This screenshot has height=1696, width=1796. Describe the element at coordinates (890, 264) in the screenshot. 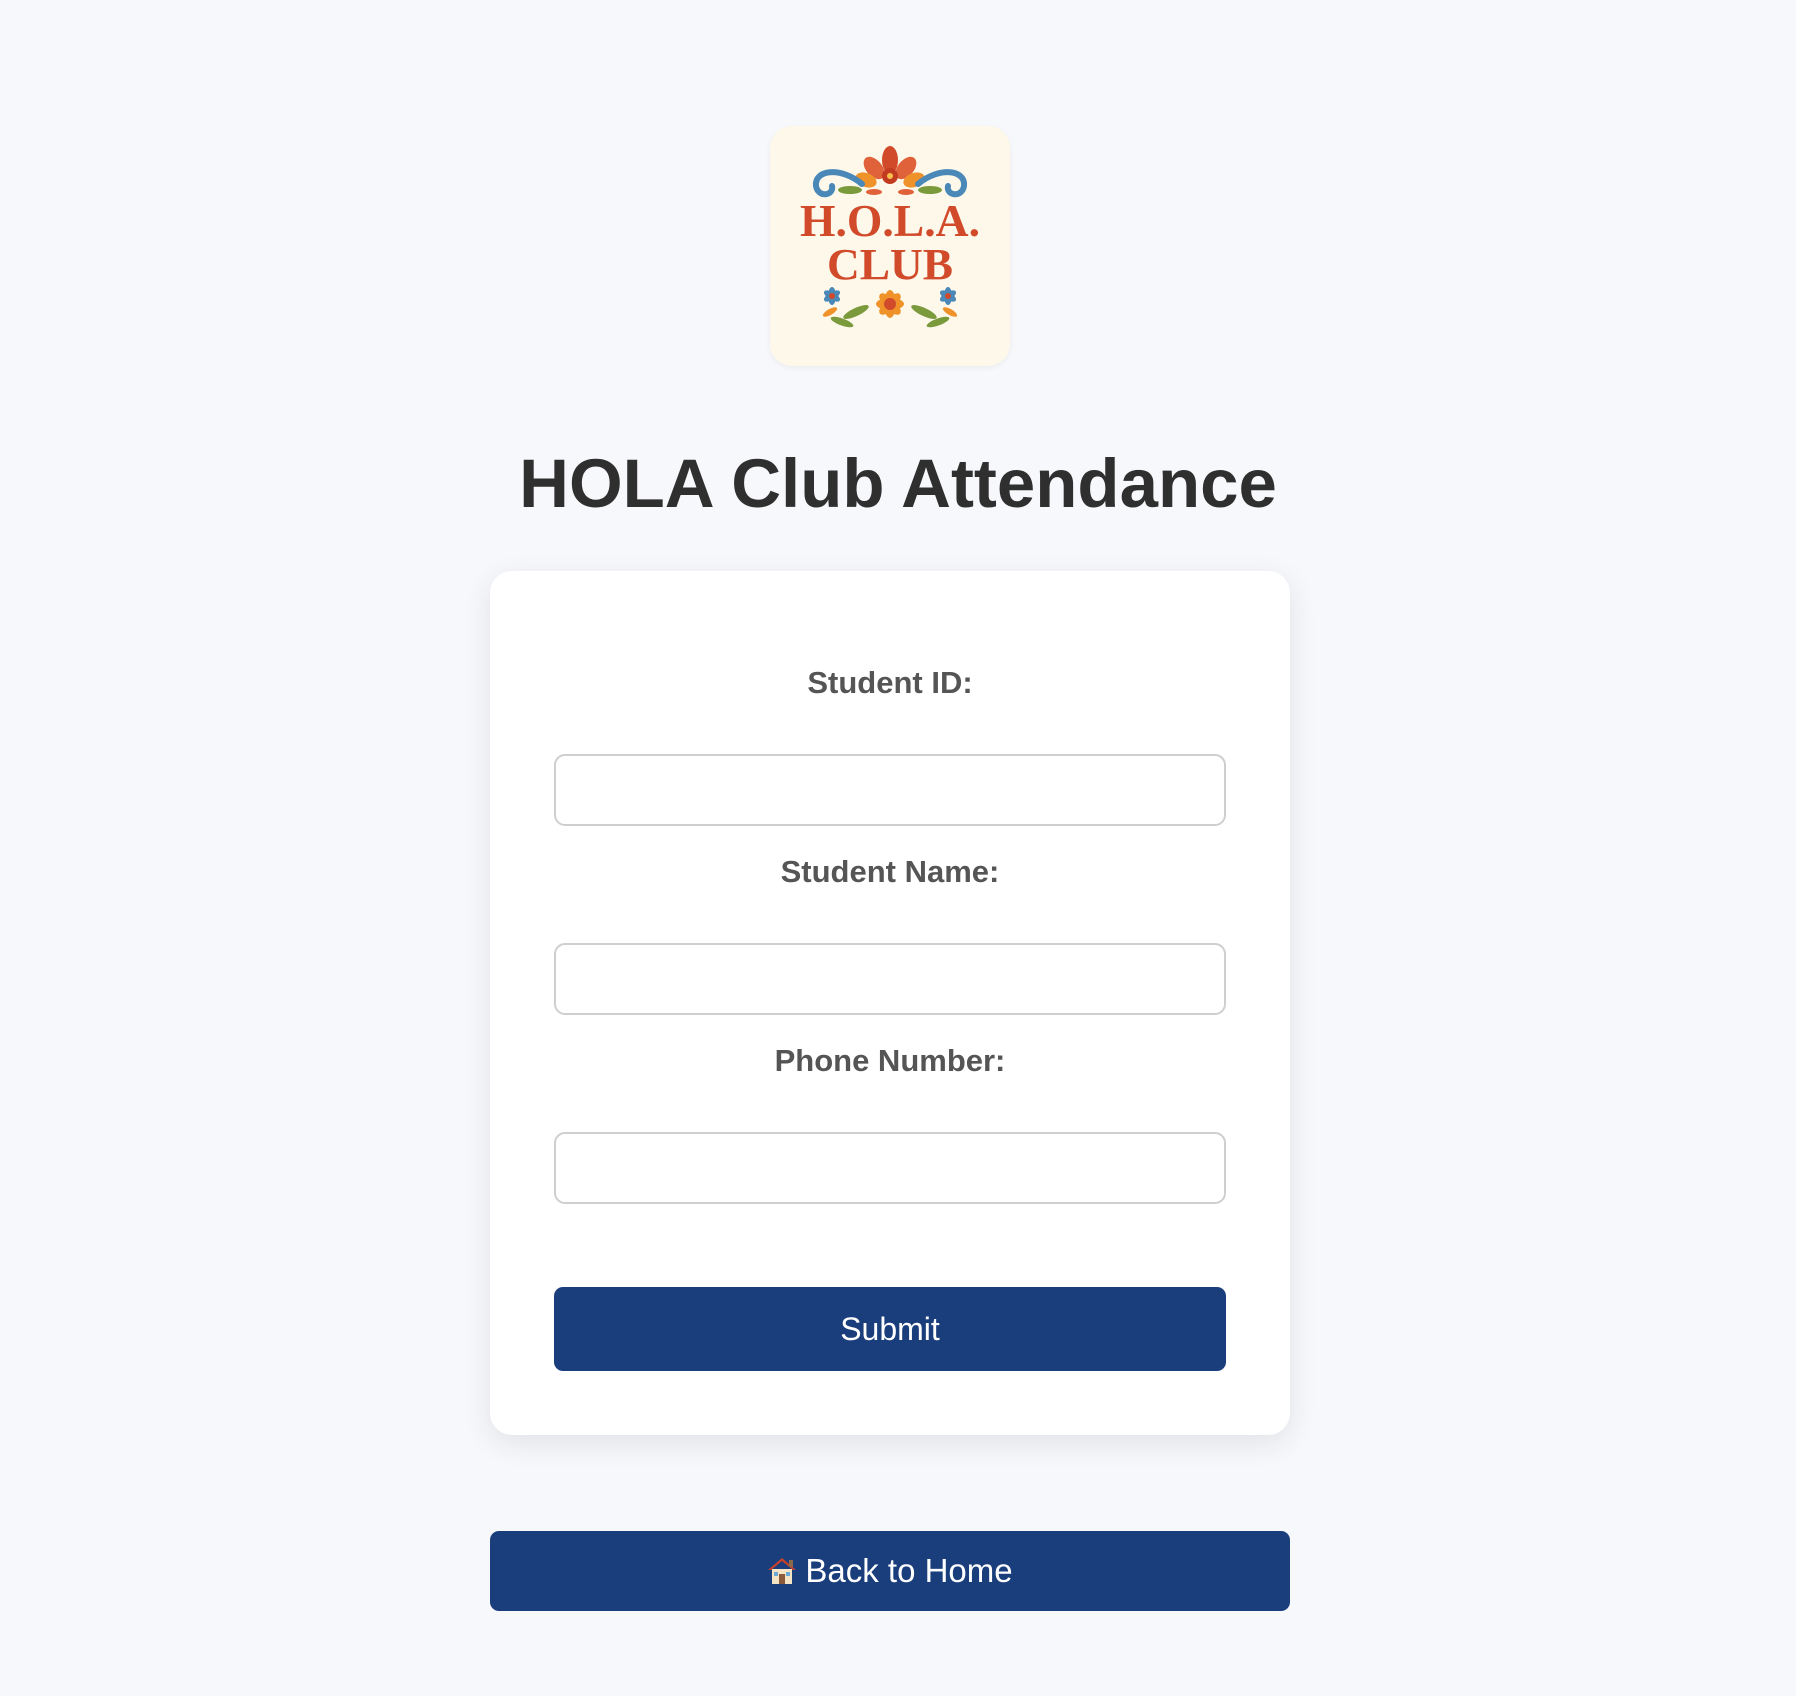

I see `logo-line2: CLUB` at that location.